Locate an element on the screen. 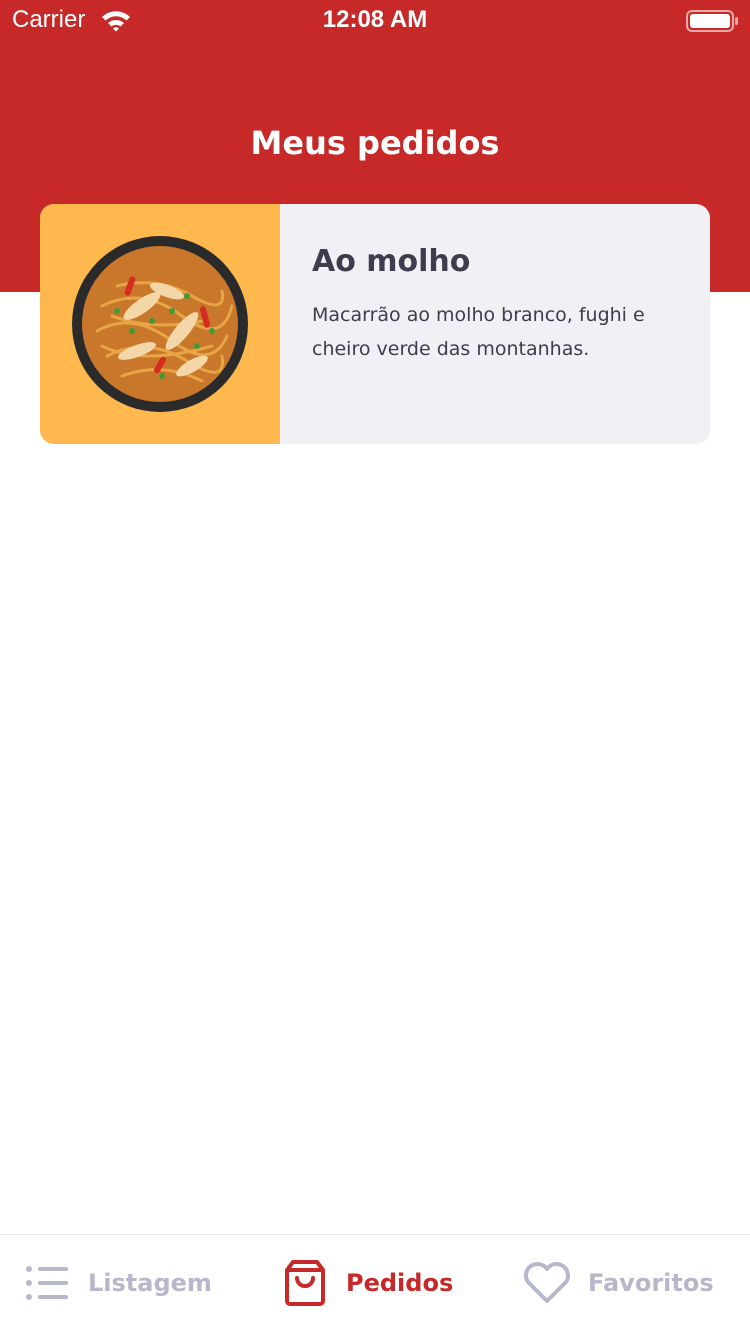 Image resolution: width=750 pixels, height=1335 pixels. list-icon is located at coordinates (47, 1283).